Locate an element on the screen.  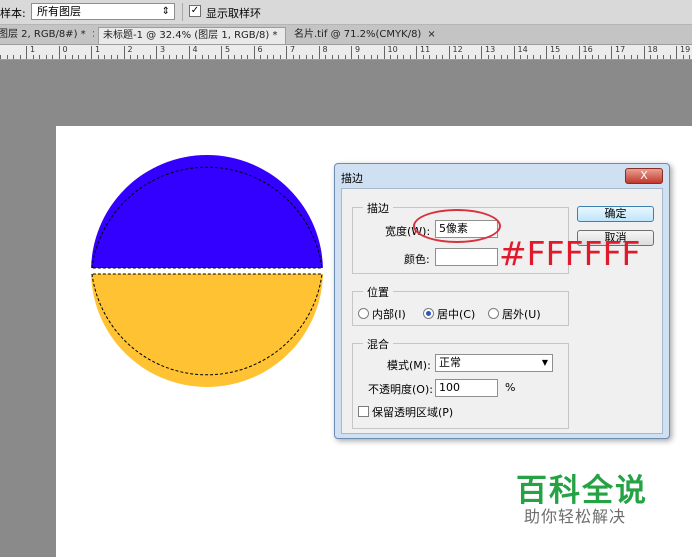
stroke-group-label: 描边 is located at coordinates (378, 208).